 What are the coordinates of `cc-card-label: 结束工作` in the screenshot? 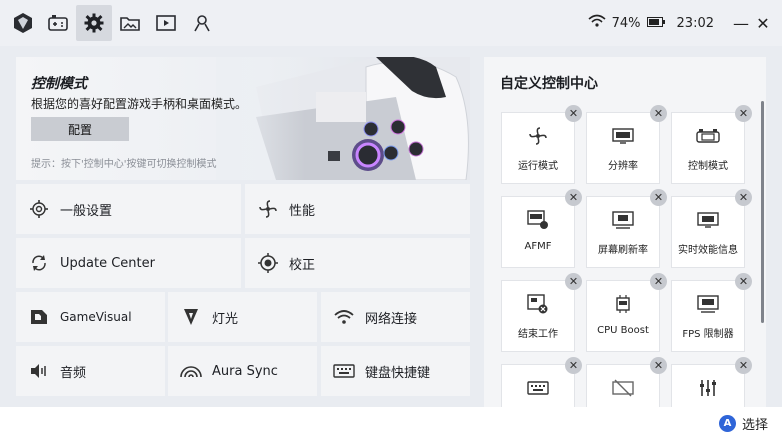 It's located at (538, 334).